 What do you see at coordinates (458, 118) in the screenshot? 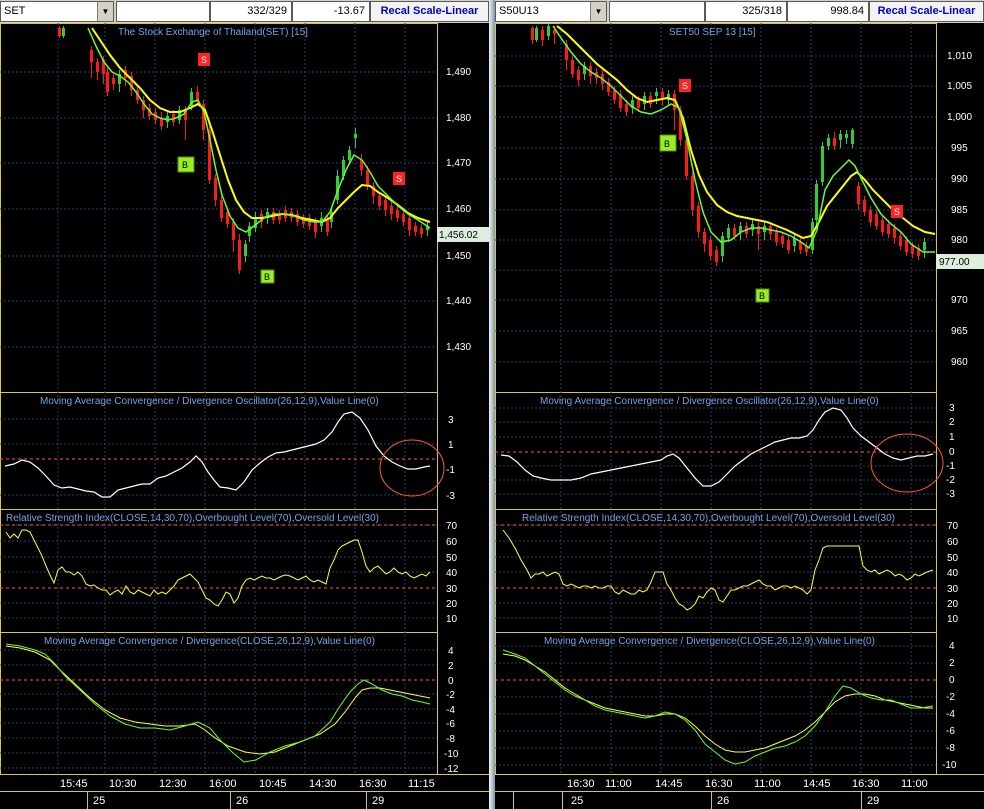
I see `y-tick-label: 1,480` at bounding box center [458, 118].